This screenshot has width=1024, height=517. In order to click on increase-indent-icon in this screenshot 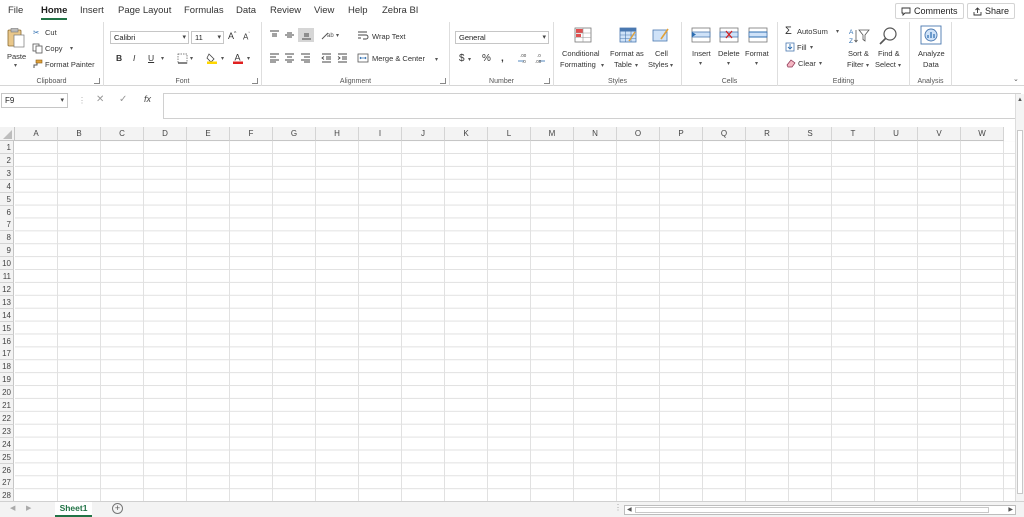, I will do `click(342, 58)`.